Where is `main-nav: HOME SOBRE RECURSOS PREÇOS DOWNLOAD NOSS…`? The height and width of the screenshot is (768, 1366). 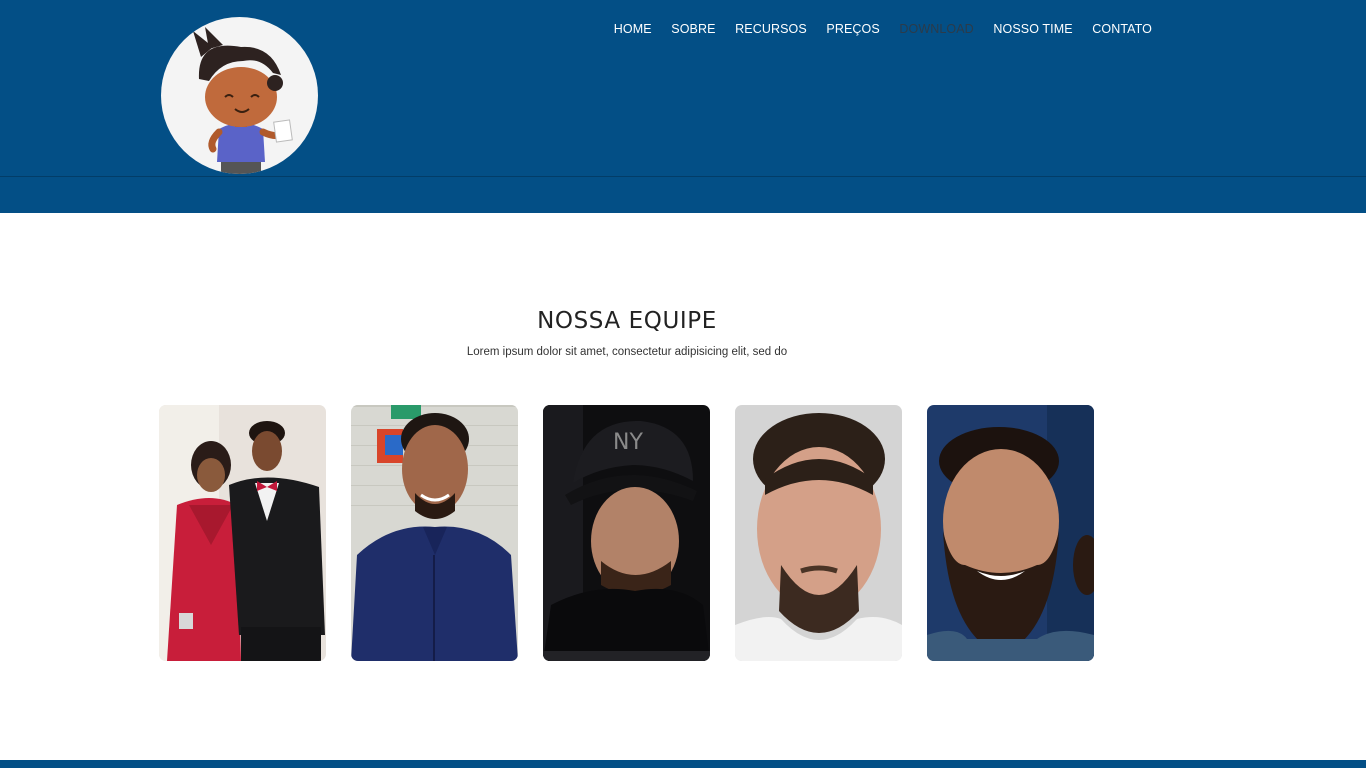 main-nav: HOME SOBRE RECURSOS PREÇOS DOWNLOAD NOSS… is located at coordinates (883, 29).